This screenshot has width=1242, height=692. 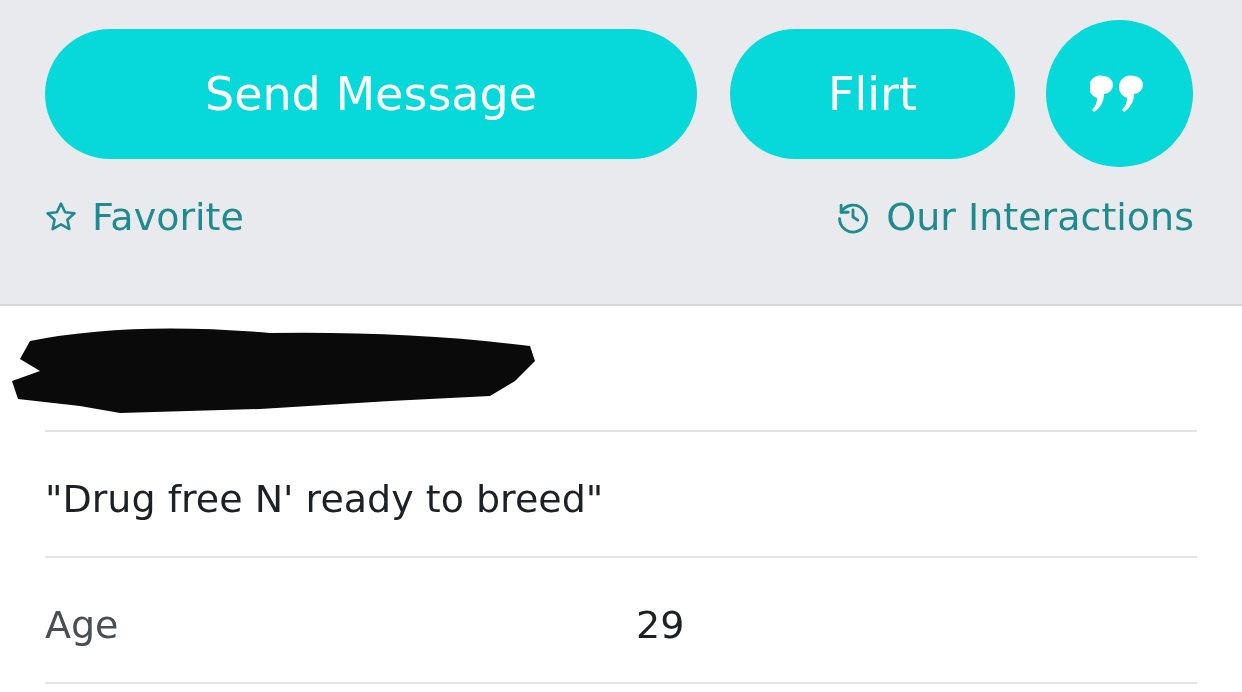 What do you see at coordinates (168, 217) in the screenshot?
I see `favorite-link: Favorite` at bounding box center [168, 217].